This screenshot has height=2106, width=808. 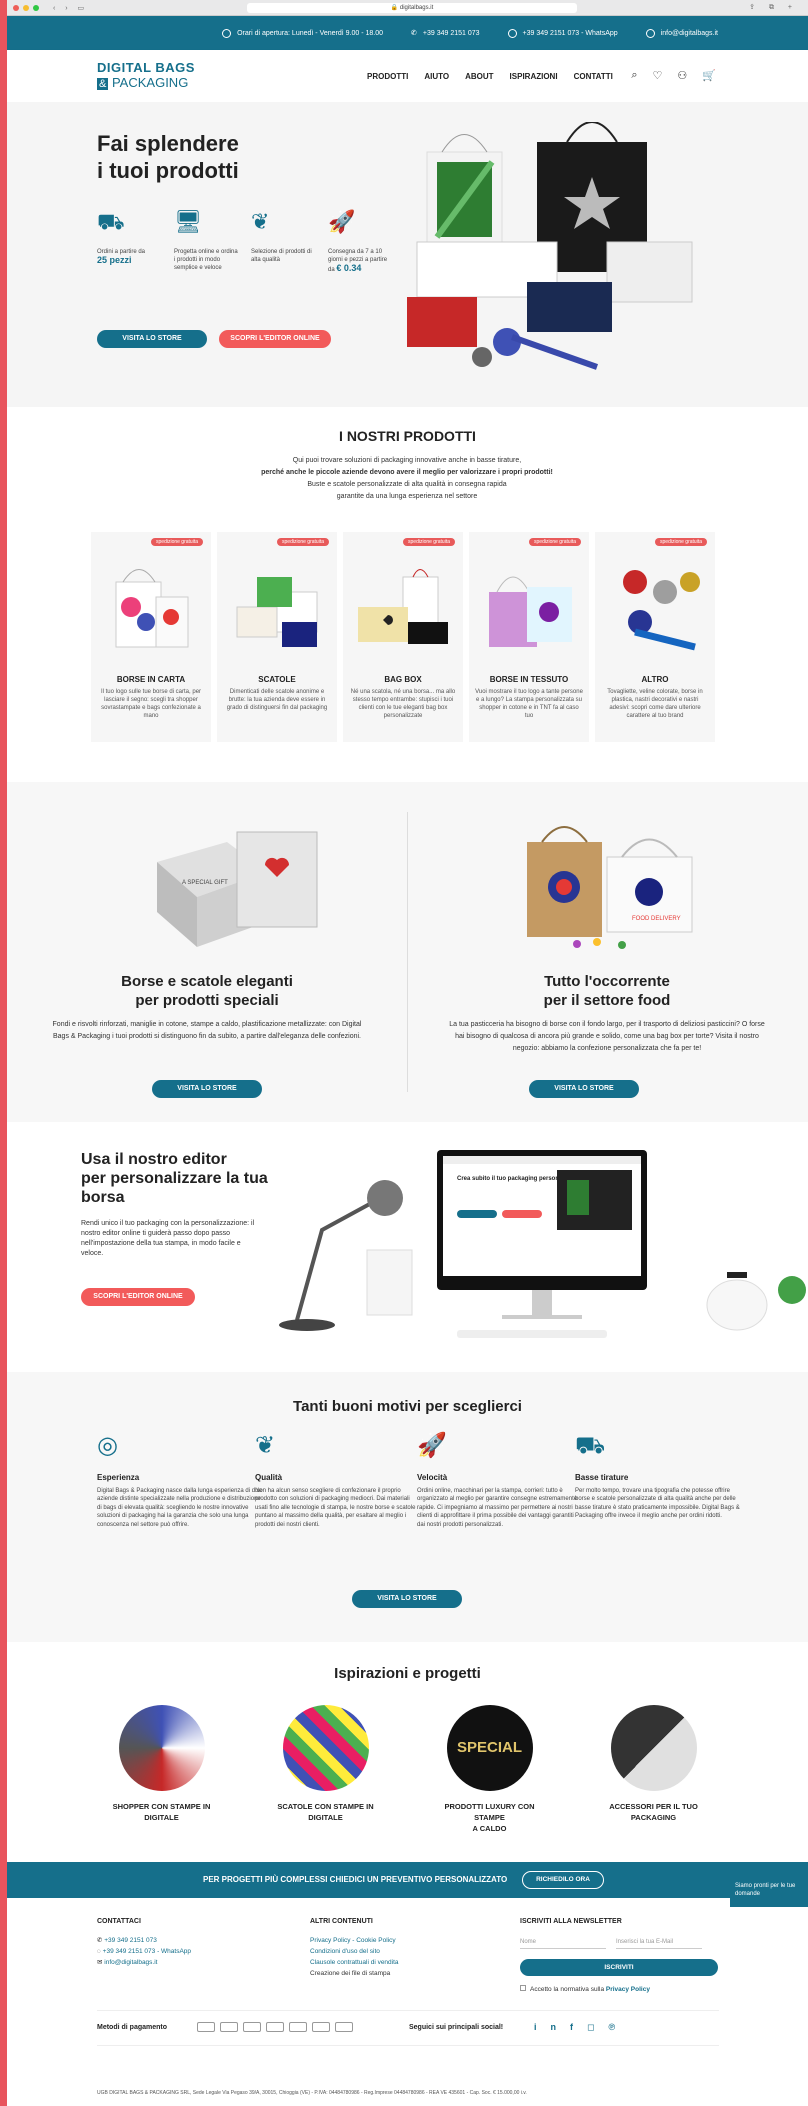 I want to click on subscribe-button: ISCRIVITI, so click(x=619, y=1967).